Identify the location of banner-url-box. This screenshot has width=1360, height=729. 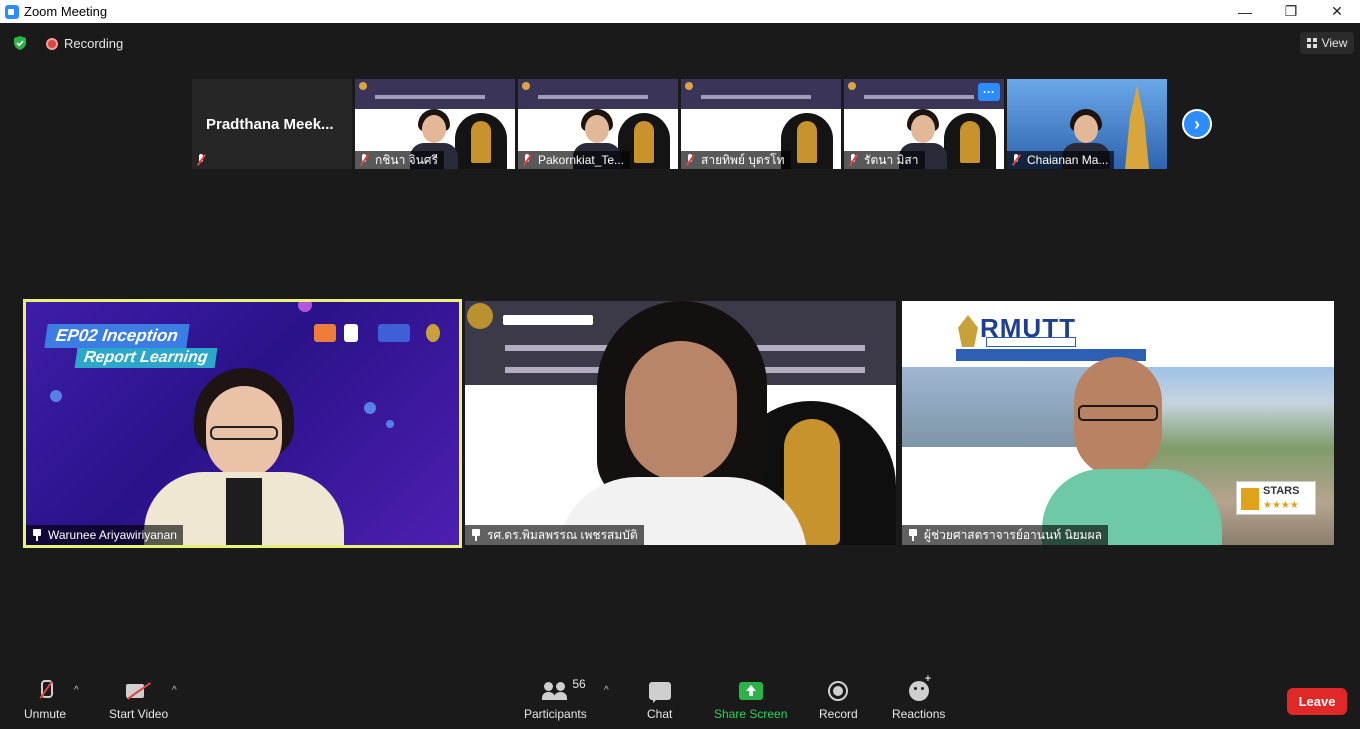
(1031, 342).